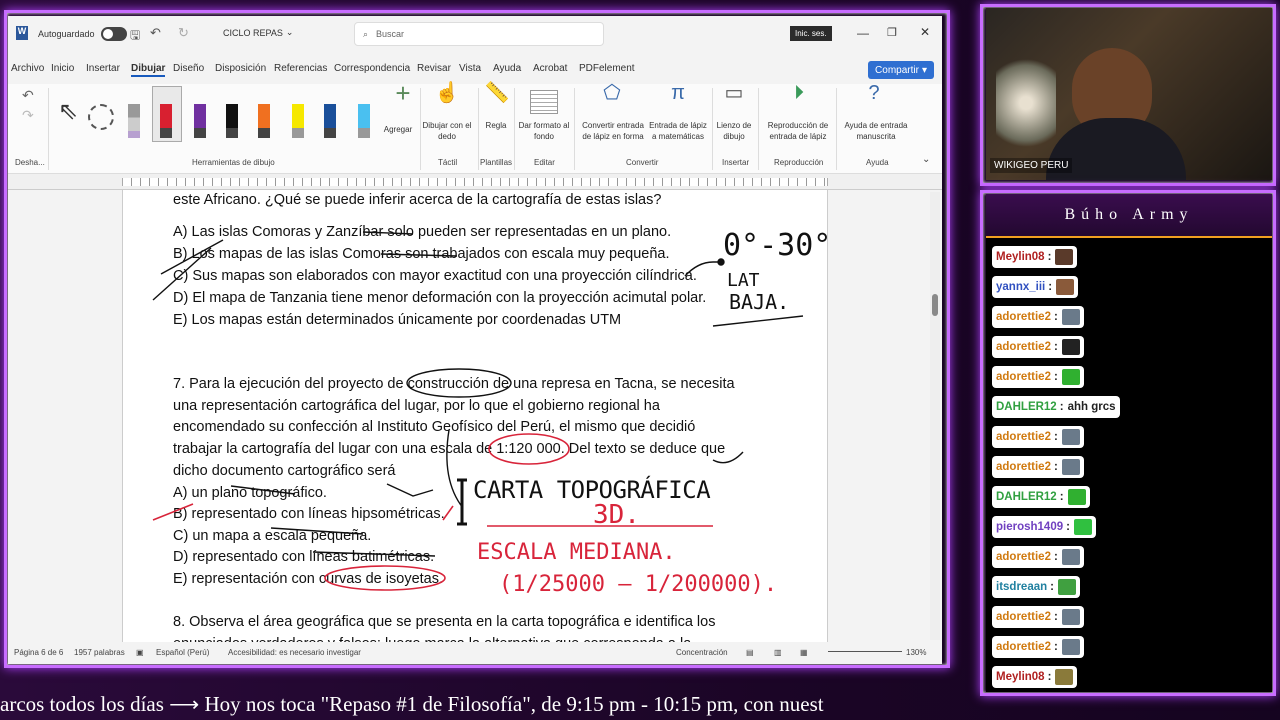 The width and height of the screenshot is (1280, 720). What do you see at coordinates (607, 68) in the screenshot?
I see `menu-pdfelement: PDFelement` at bounding box center [607, 68].